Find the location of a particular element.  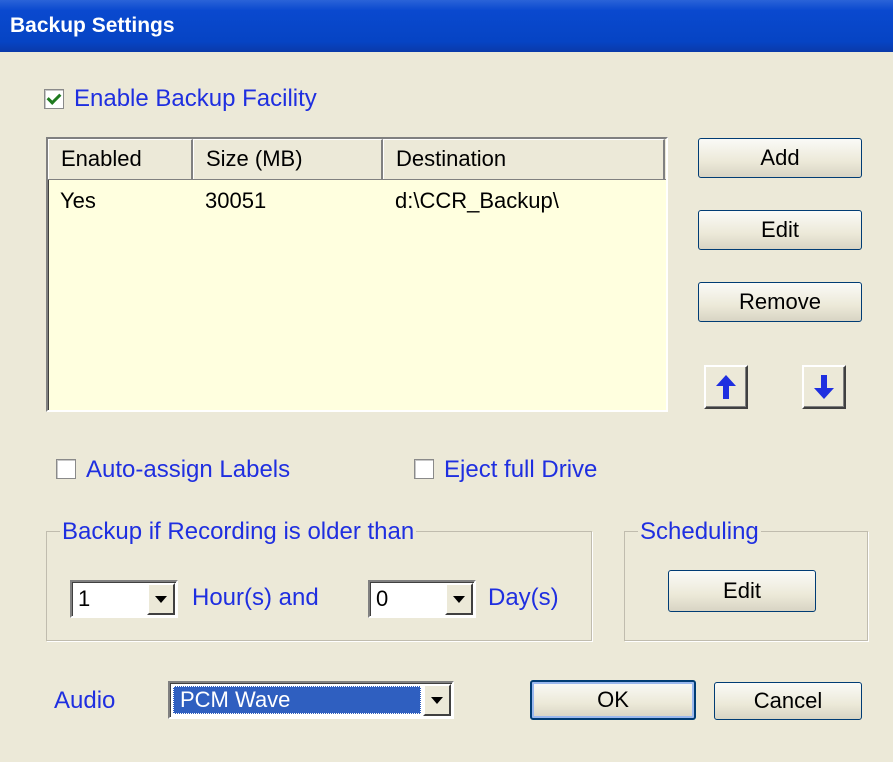

hours-value: 1 is located at coordinates (84, 598).